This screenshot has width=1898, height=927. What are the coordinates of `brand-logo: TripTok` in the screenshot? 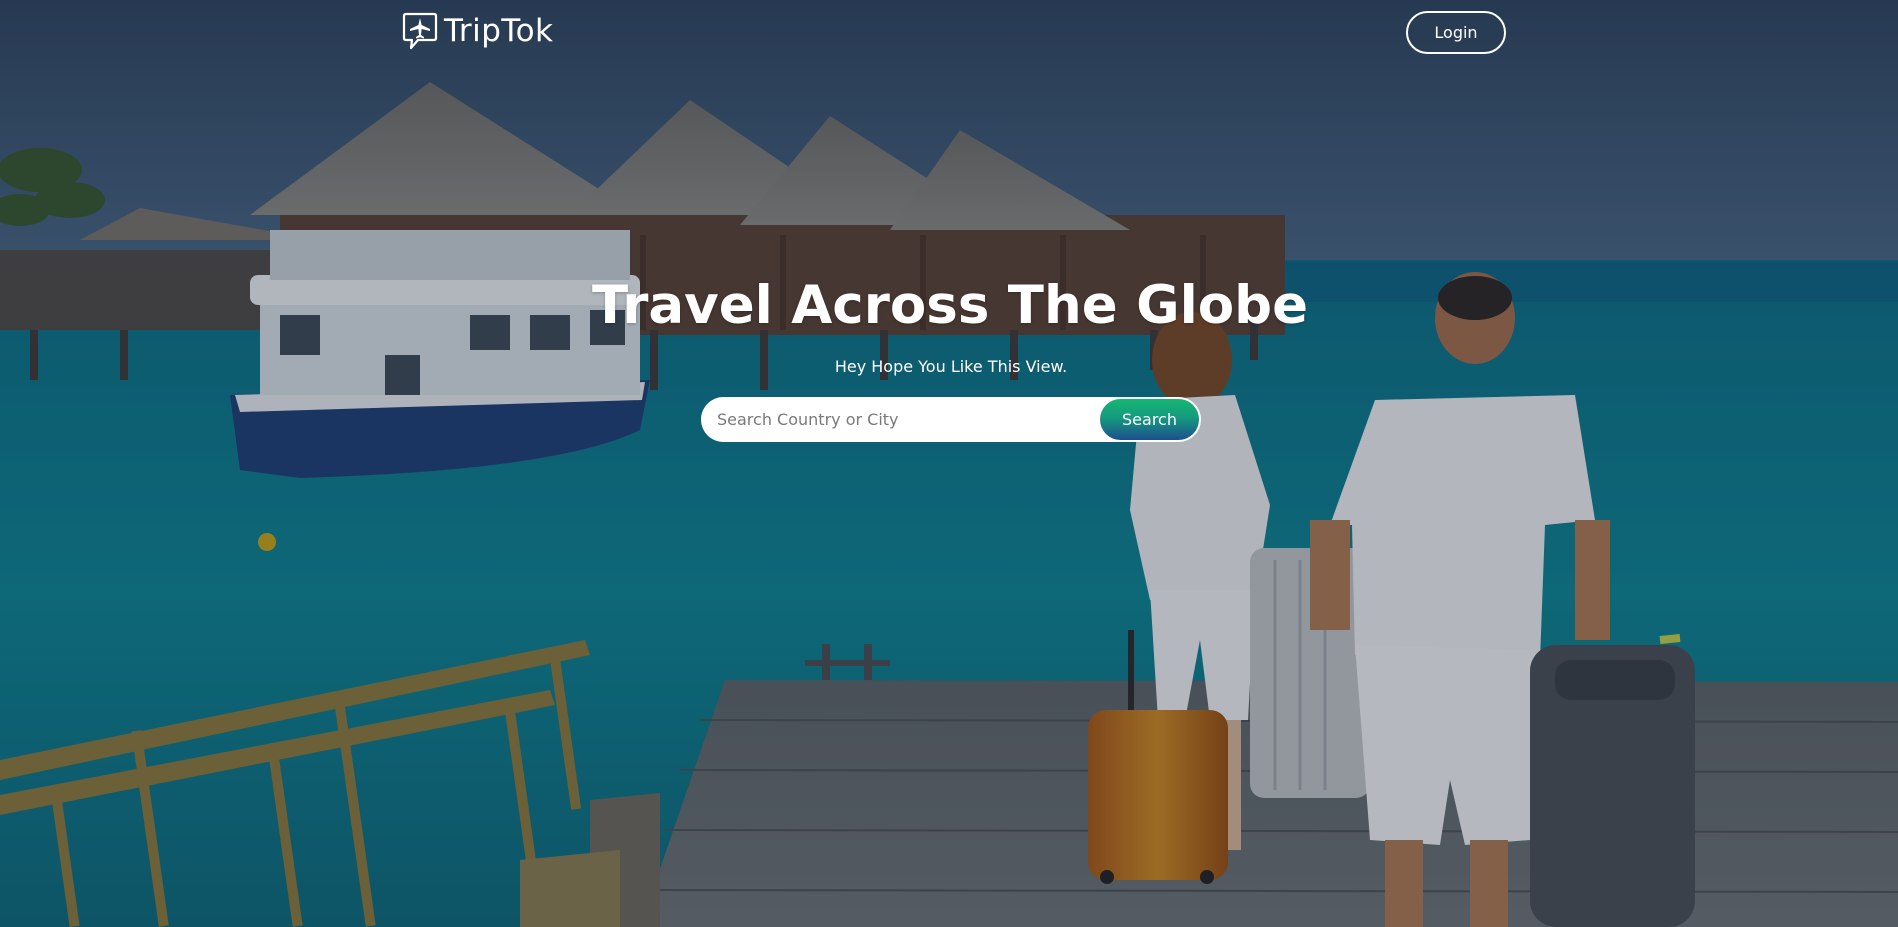 It's located at (478, 31).